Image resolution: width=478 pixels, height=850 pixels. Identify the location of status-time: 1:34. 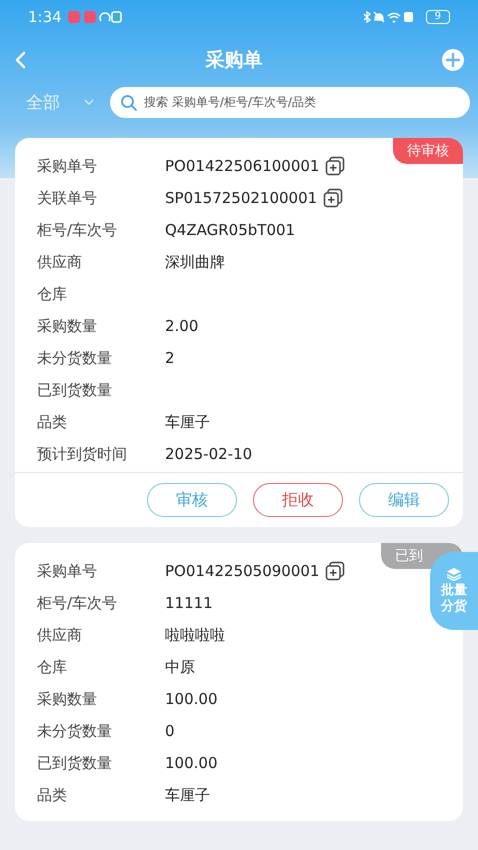
(45, 17).